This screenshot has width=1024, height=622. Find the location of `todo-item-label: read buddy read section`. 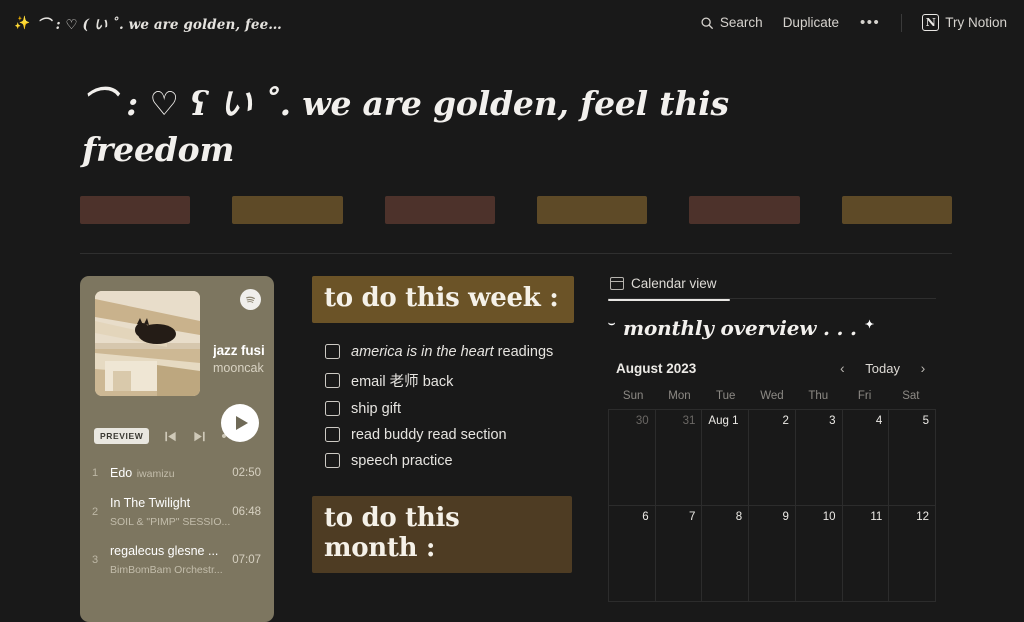

todo-item-label: read buddy read section is located at coordinates (429, 434).